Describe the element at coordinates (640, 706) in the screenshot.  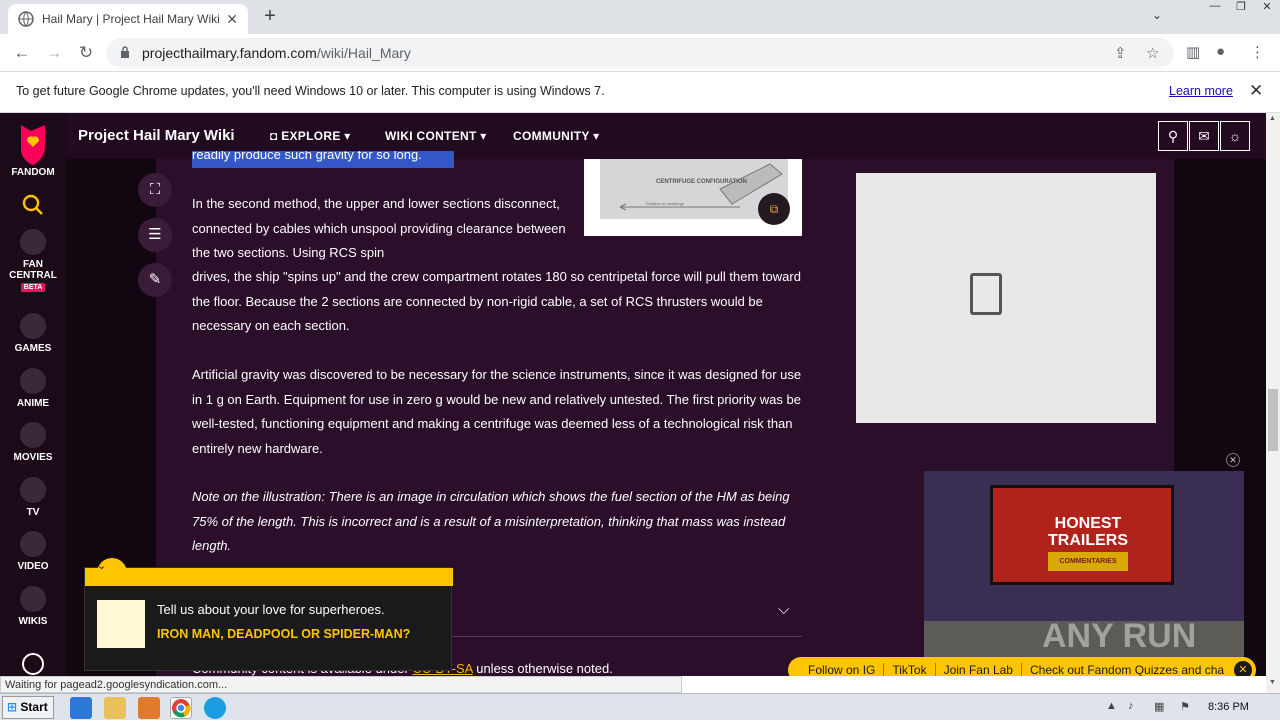
I see `windows-taskbar: ⊞ Start ▲ ♪ ▦ ⚑ 8:36 PM` at that location.